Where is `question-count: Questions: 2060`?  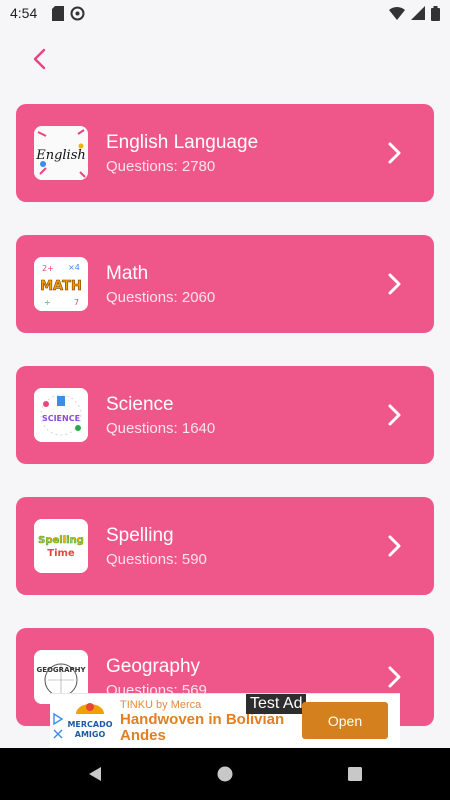
question-count: Questions: 2060 is located at coordinates (161, 297).